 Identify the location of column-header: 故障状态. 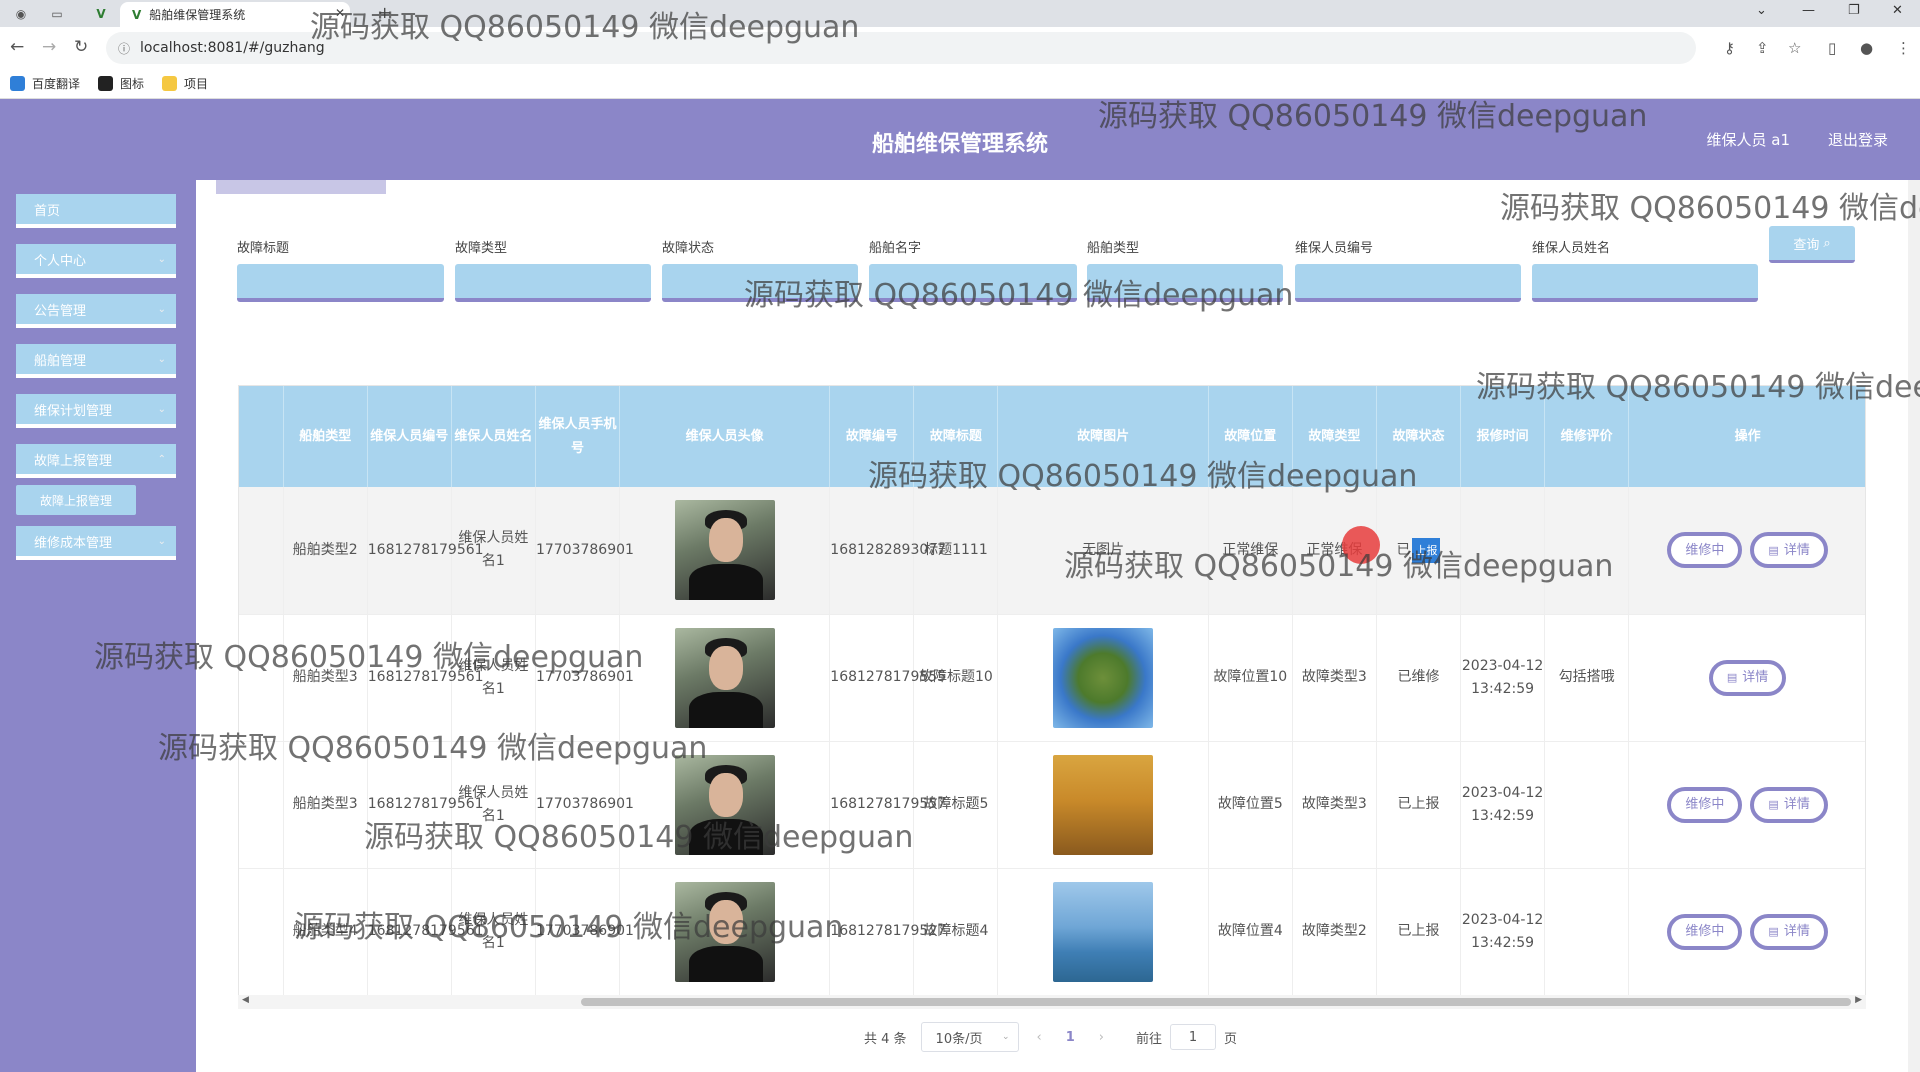
(1419, 436).